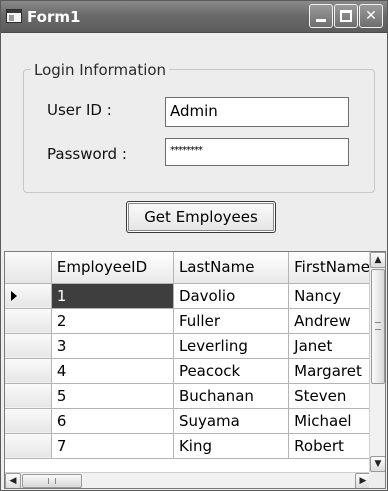 The image size is (388, 491). I want to click on table-row: 7 King Robert, so click(188, 446).